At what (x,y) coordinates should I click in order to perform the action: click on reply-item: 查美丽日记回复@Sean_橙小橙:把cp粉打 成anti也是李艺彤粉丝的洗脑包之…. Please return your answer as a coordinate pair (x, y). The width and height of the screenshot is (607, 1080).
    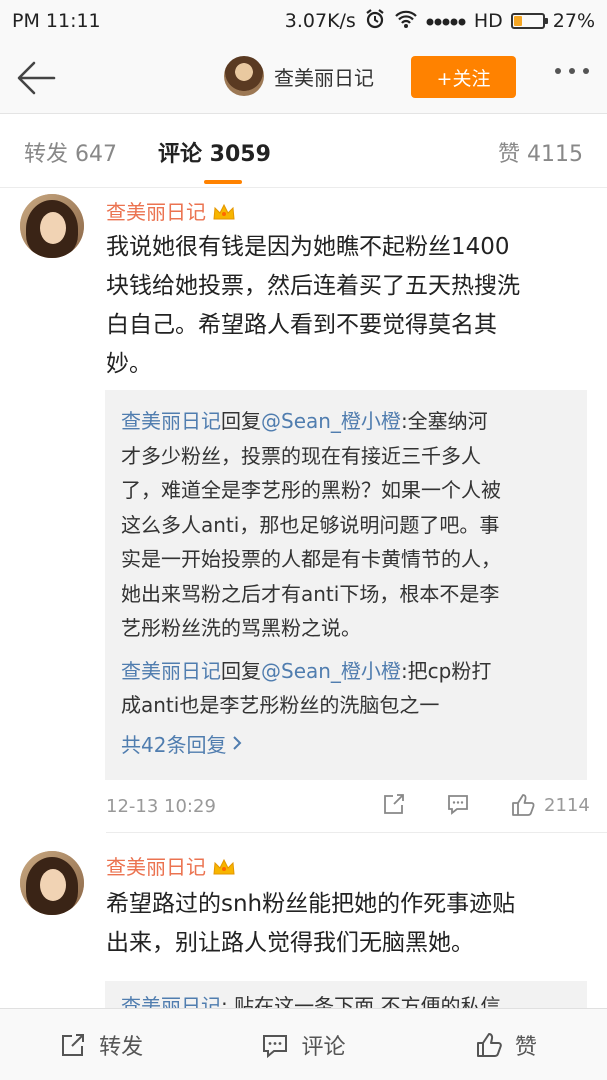
    Looking at the image, I should click on (346, 688).